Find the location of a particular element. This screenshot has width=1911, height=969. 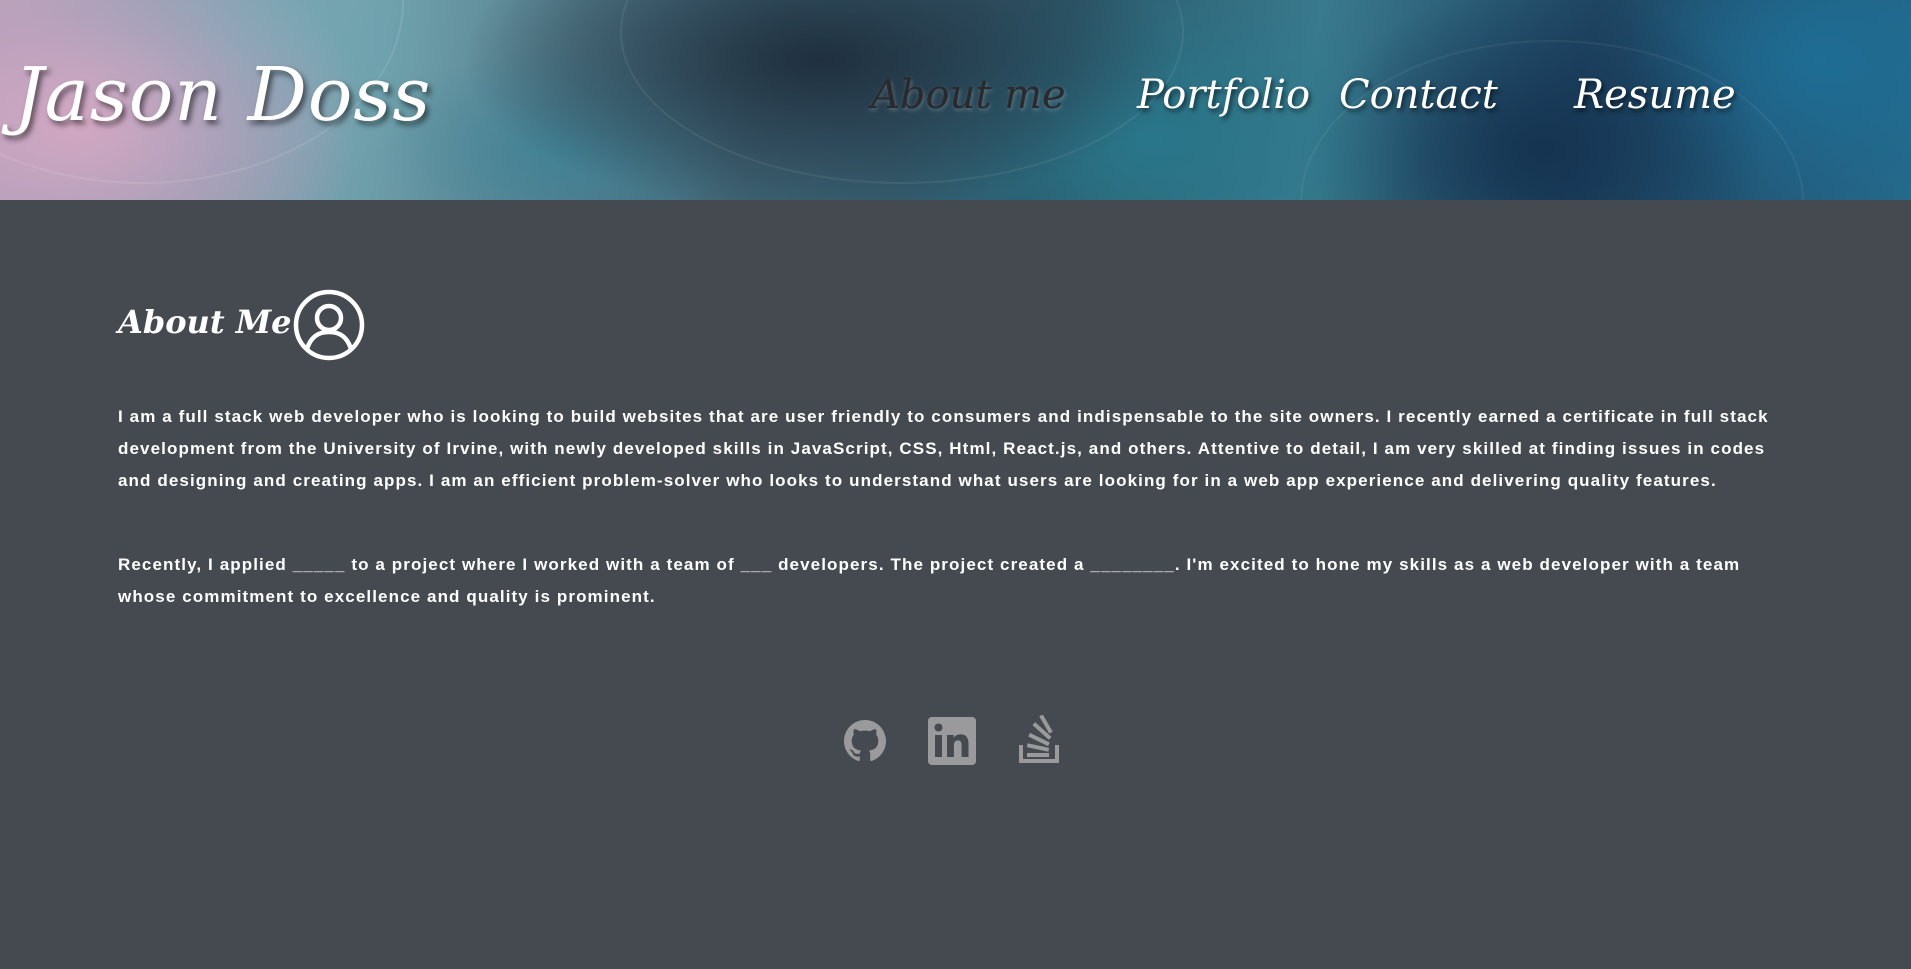

stackoverflow-link is located at coordinates (1039, 740).